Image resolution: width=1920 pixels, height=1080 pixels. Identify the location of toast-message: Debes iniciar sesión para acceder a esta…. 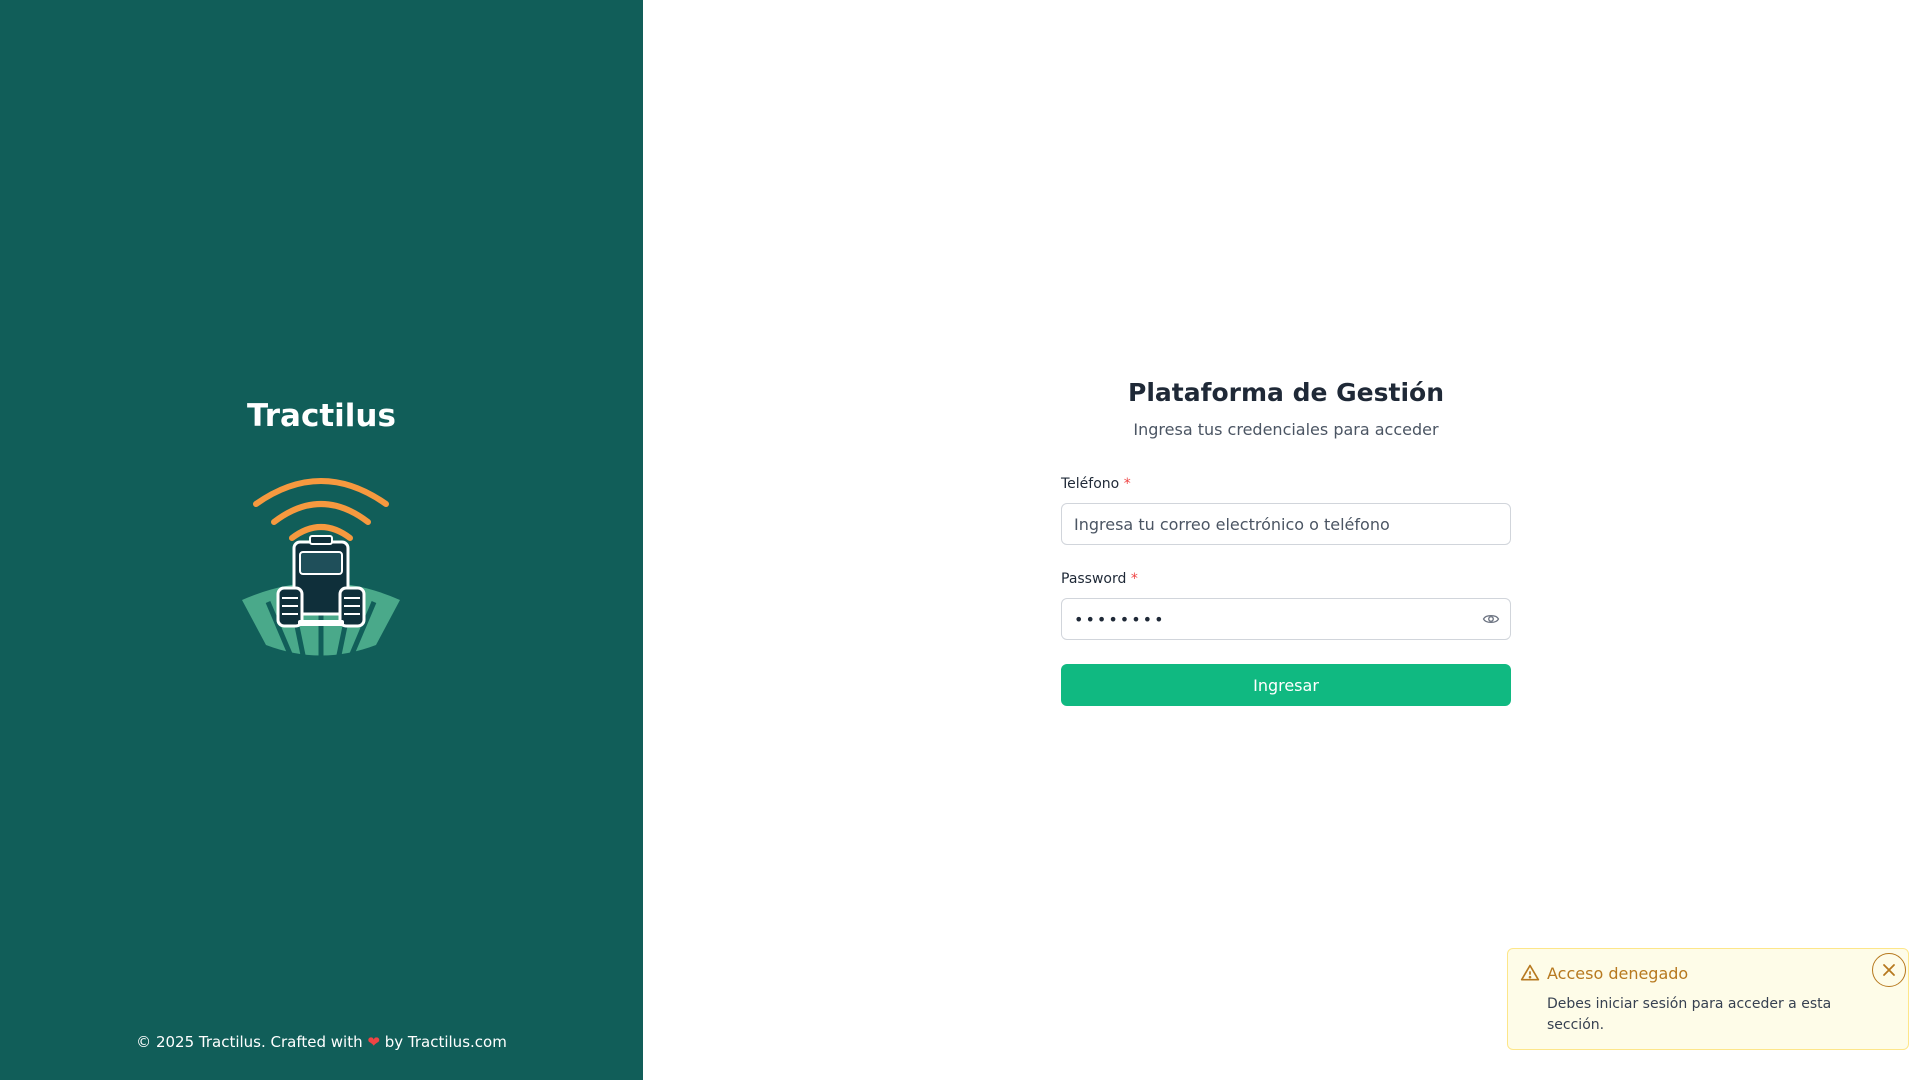
(1689, 1014).